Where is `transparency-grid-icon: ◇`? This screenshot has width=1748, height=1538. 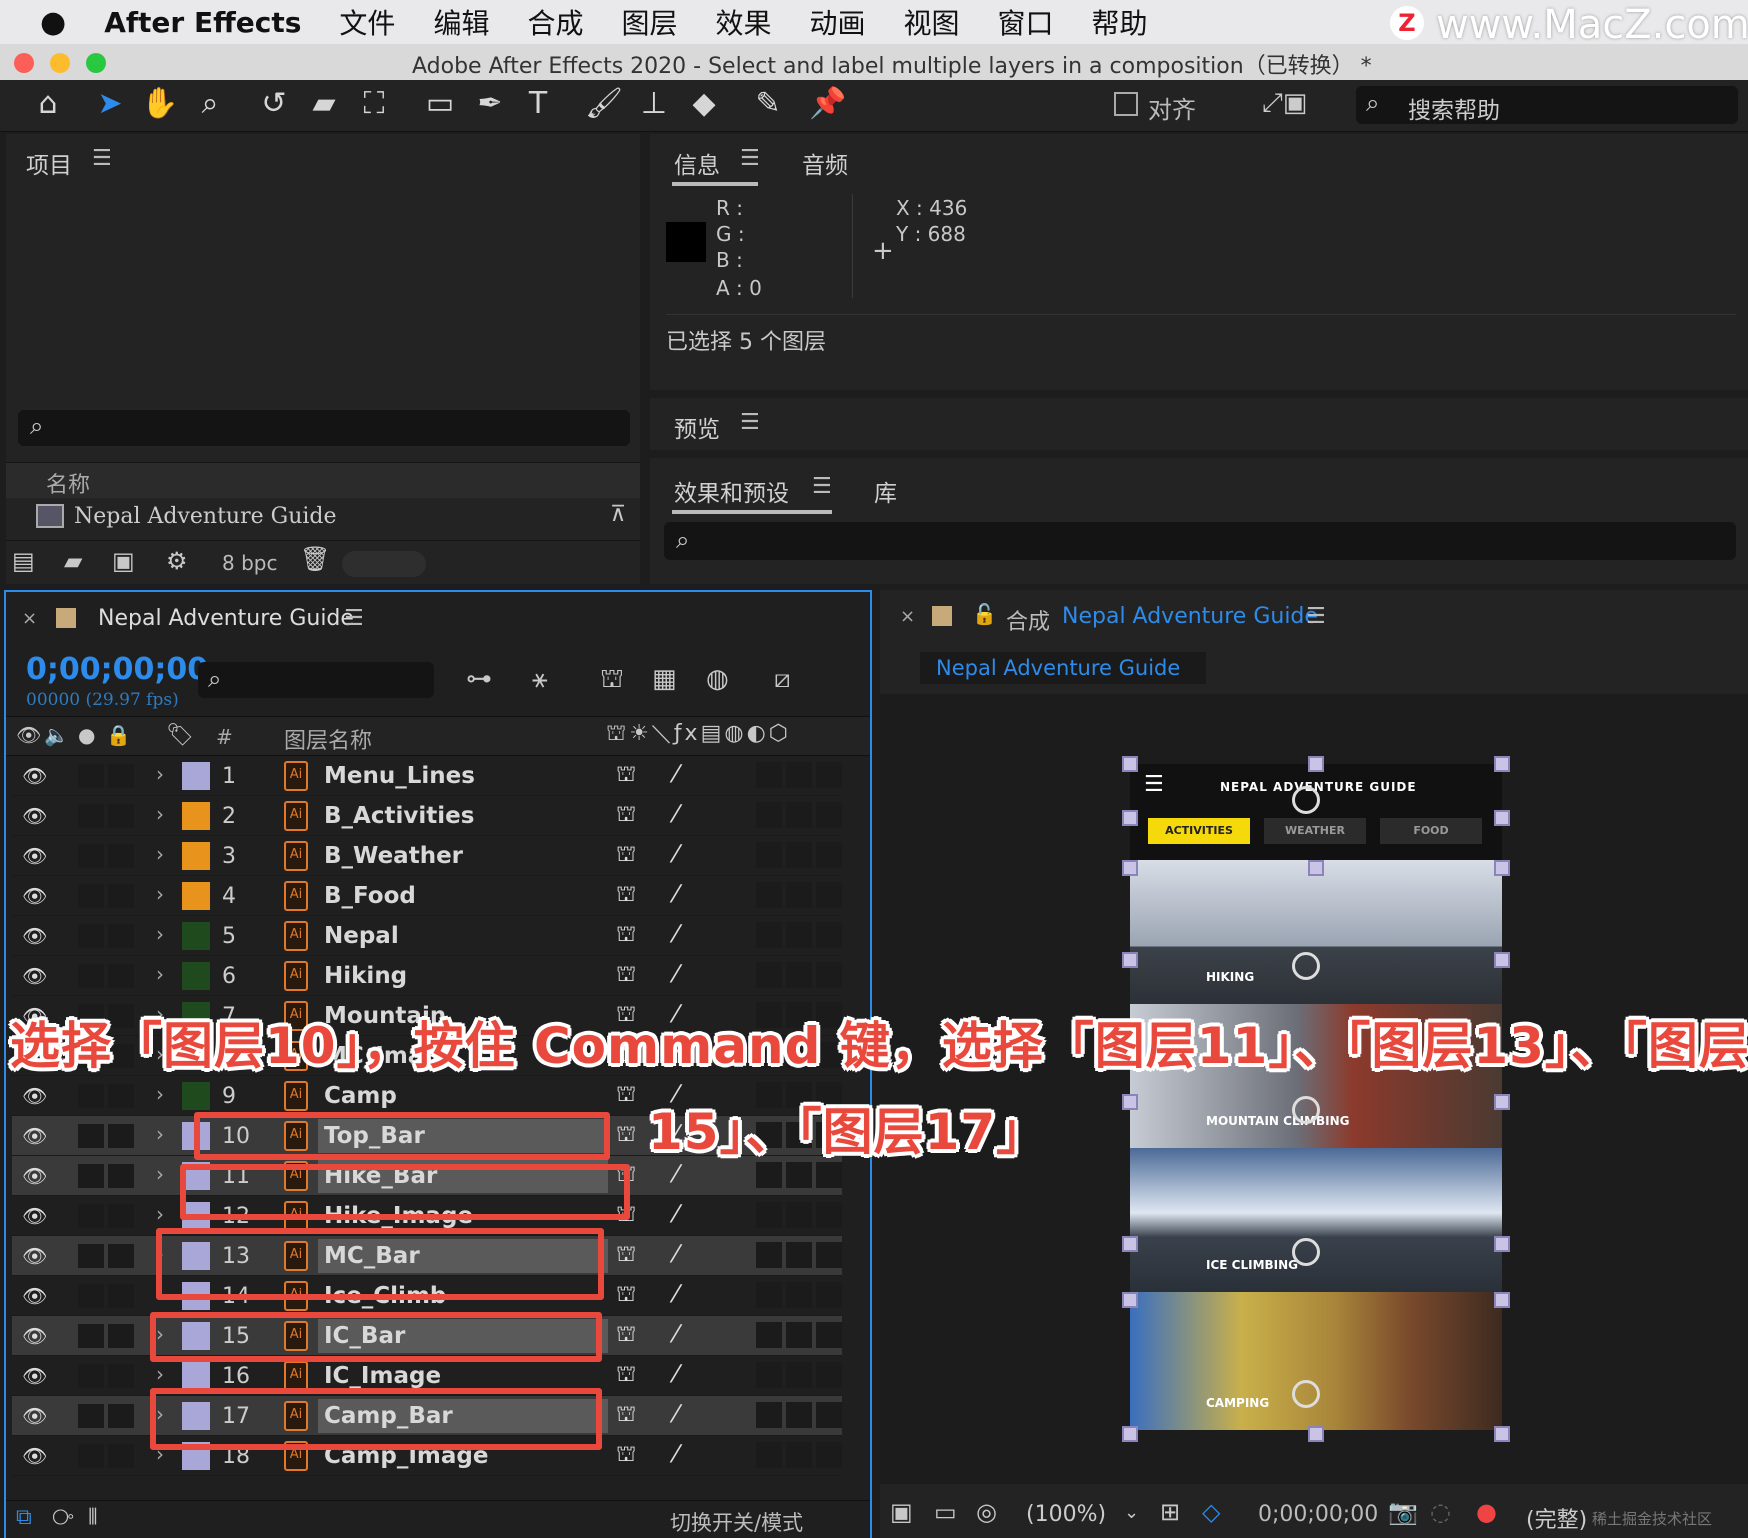
transparency-grid-icon: ◇ is located at coordinates (1211, 1512).